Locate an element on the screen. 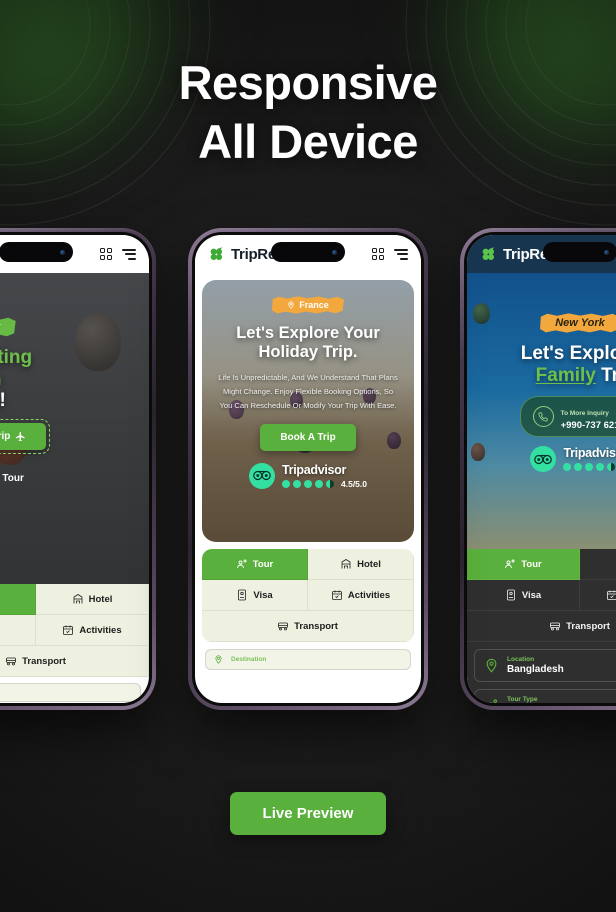  tab-hotel-right: Hotel is located at coordinates (598, 564).